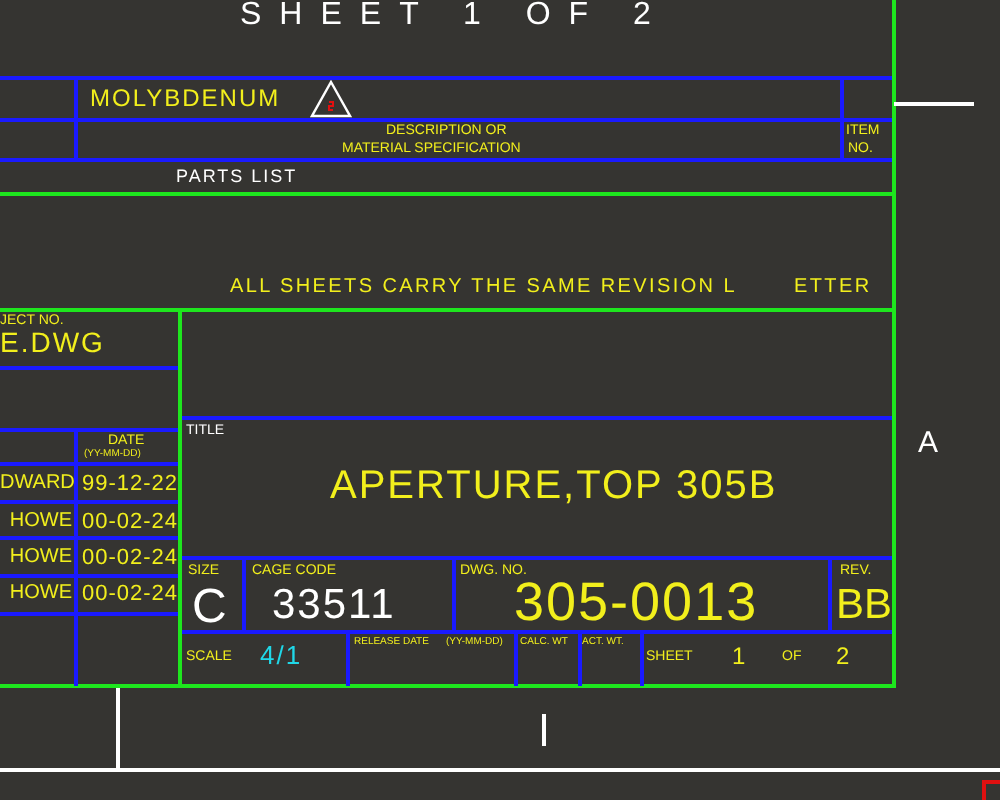 Image resolution: width=1000 pixels, height=800 pixels. Describe the element at coordinates (331, 99) in the screenshot. I see `revision-triangle-icon` at that location.